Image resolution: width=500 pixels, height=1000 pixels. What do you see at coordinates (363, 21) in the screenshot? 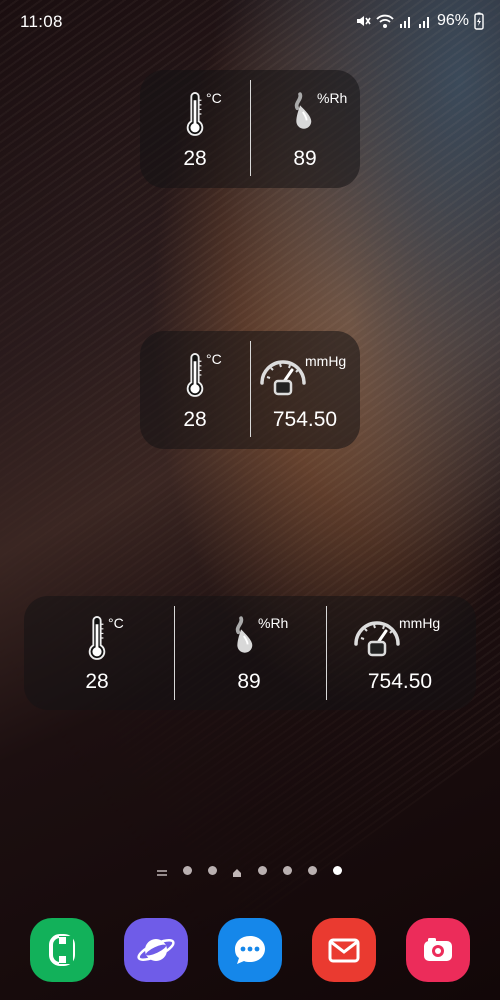
I see `mute-icon` at bounding box center [363, 21].